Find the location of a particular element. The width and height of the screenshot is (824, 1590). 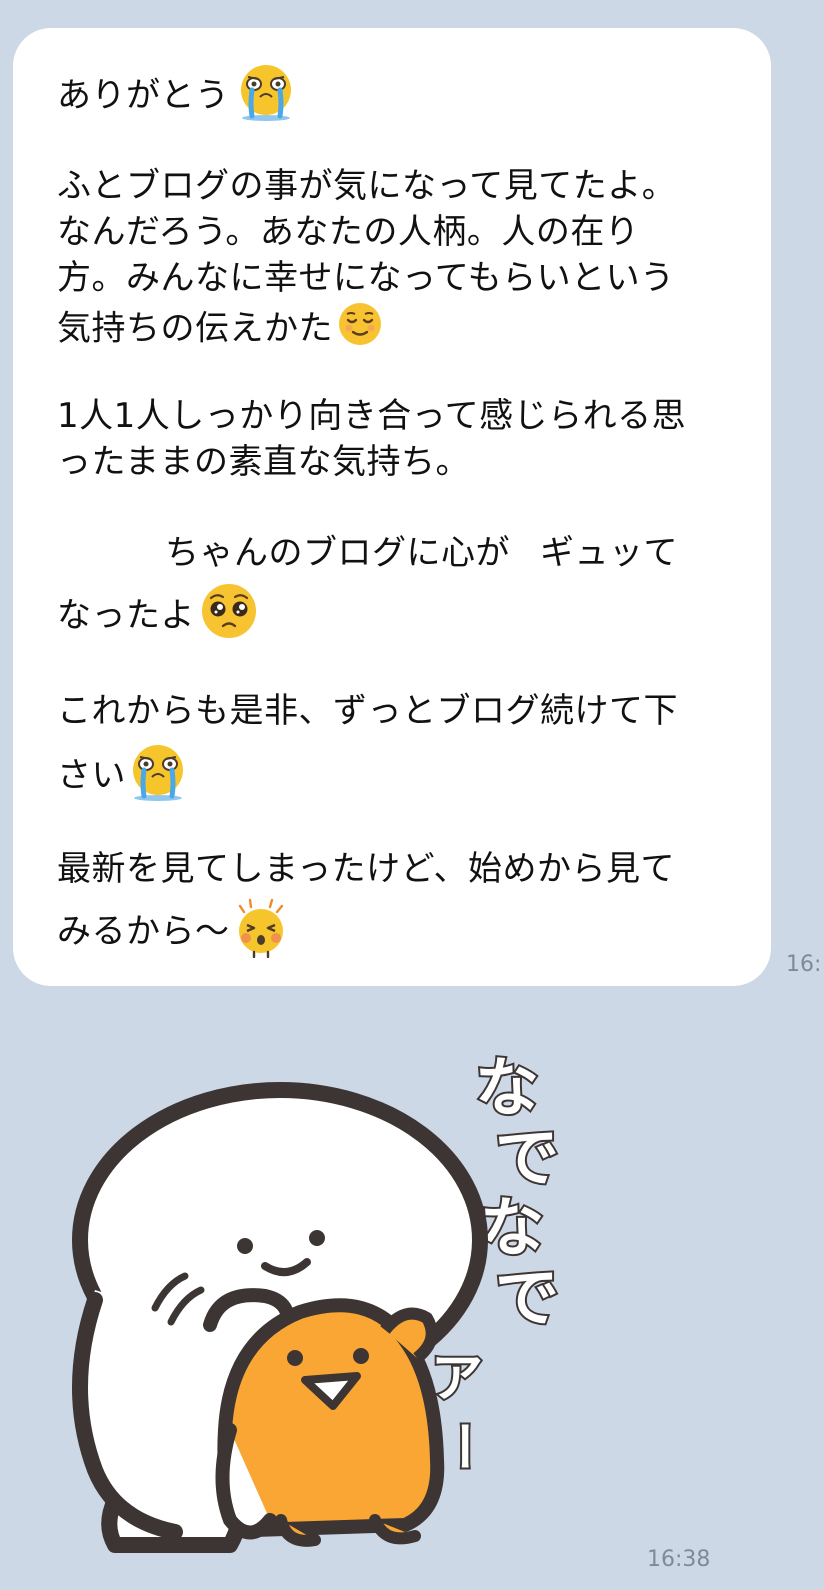

sticker-char: ア is located at coordinates (457, 1379).